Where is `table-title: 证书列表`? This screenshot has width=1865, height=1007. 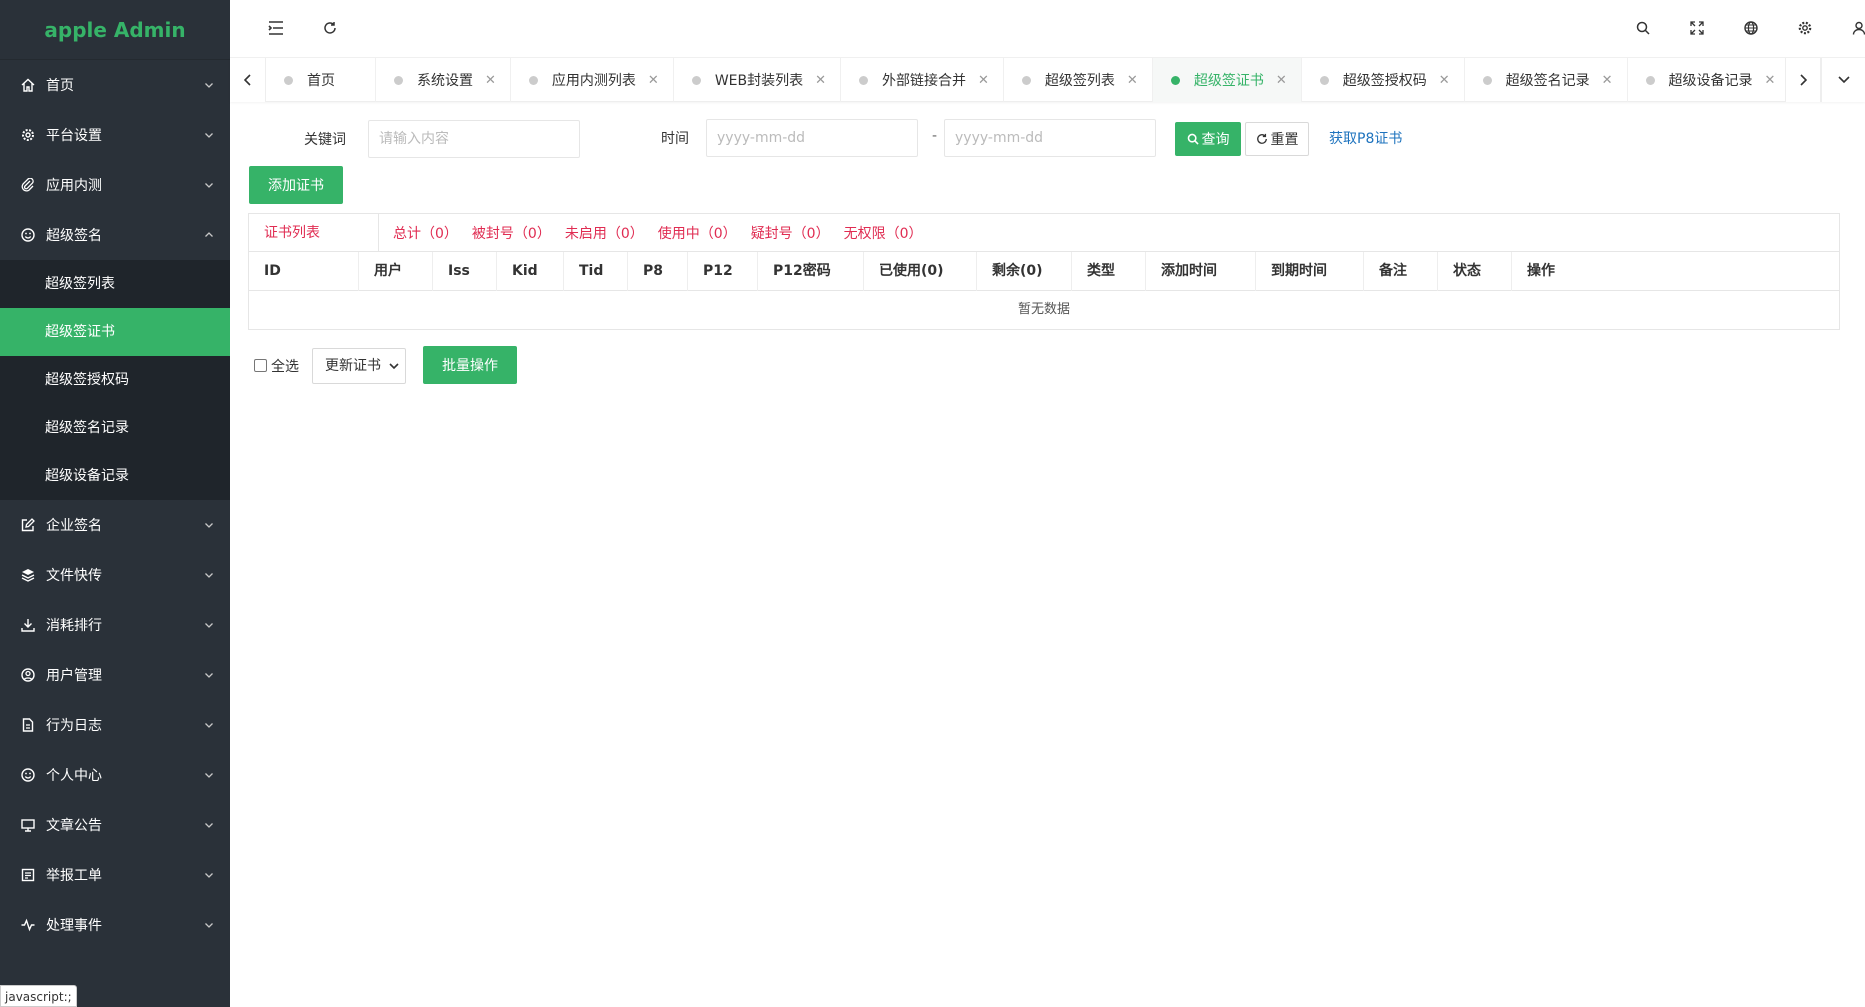 table-title: 证书列表 is located at coordinates (314, 232).